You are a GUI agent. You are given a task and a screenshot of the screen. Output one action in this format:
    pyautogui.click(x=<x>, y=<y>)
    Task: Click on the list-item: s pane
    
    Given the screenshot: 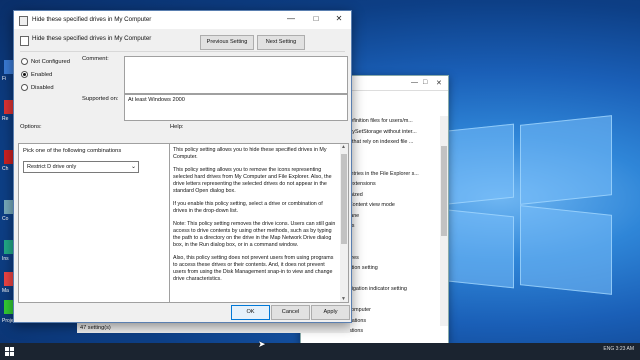 What is the action you would take?
    pyautogui.click(x=391, y=216)
    